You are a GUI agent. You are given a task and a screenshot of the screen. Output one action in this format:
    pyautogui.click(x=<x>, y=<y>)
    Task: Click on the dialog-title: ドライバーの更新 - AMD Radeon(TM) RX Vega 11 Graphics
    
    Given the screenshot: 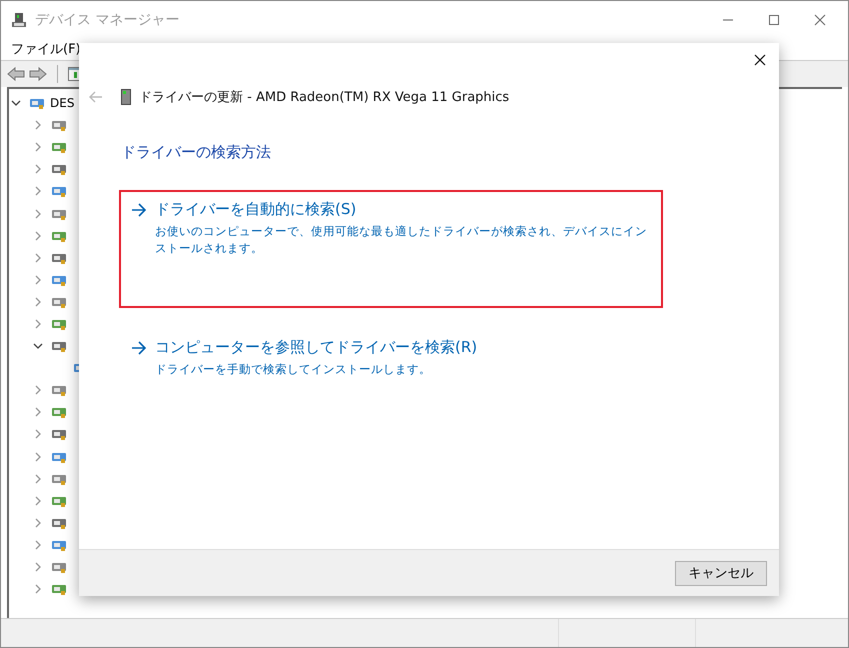 What is the action you would take?
    pyautogui.click(x=324, y=97)
    